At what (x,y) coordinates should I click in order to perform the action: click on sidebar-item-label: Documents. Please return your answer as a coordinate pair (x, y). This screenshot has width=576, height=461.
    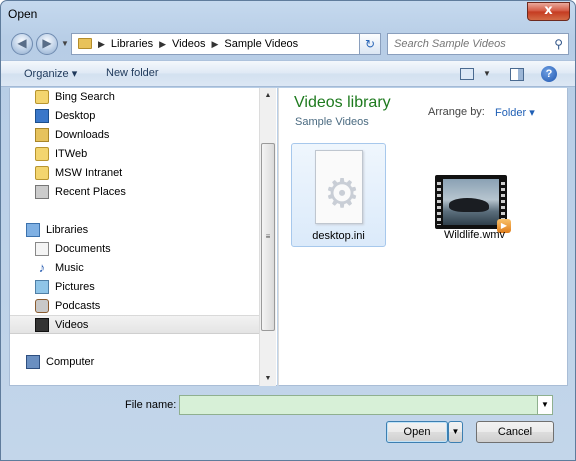
    Looking at the image, I should click on (83, 249).